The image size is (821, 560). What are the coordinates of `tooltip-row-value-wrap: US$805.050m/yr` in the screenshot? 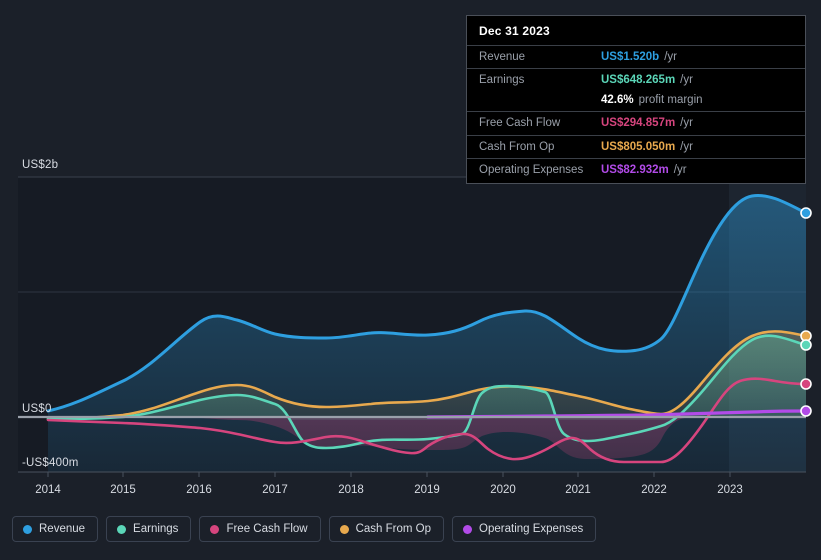 It's located at (647, 147).